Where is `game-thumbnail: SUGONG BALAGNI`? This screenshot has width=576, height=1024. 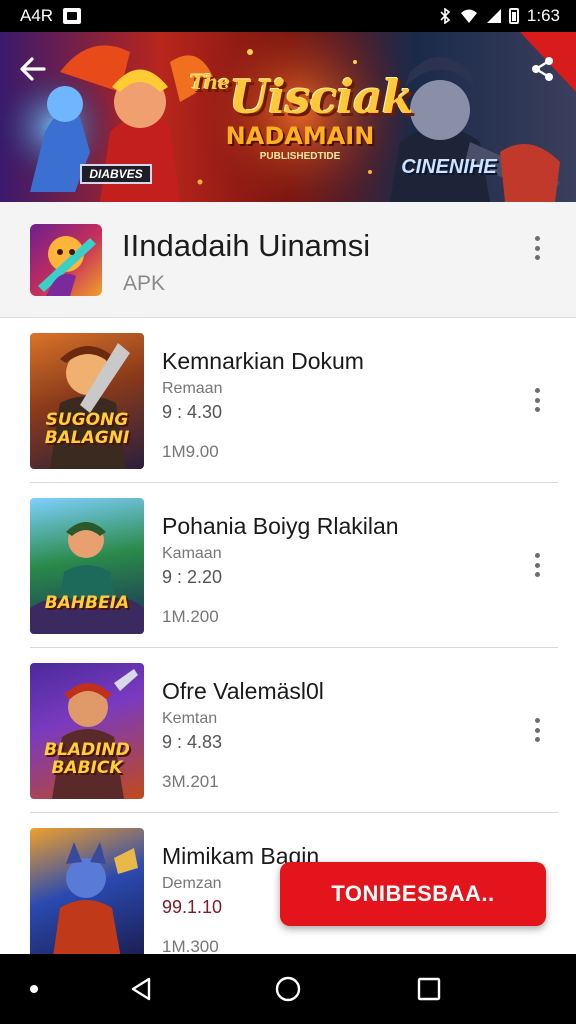 game-thumbnail: SUGONG BALAGNI is located at coordinates (87, 401).